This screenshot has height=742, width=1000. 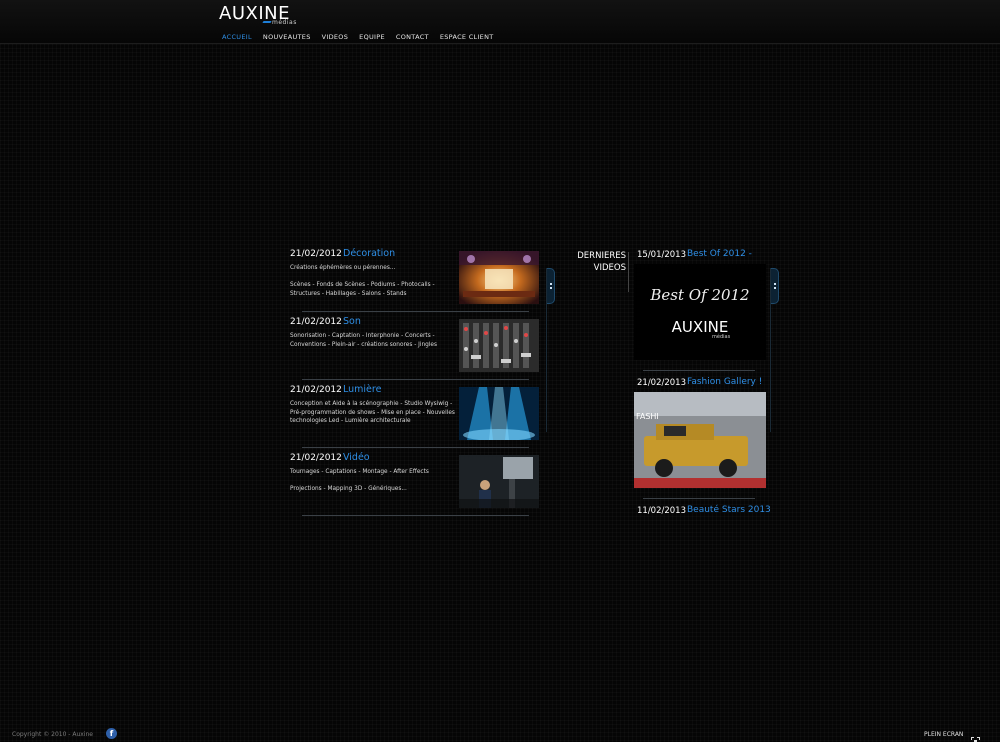 I want to click on news-title-link: Décoration, so click(x=369, y=253).